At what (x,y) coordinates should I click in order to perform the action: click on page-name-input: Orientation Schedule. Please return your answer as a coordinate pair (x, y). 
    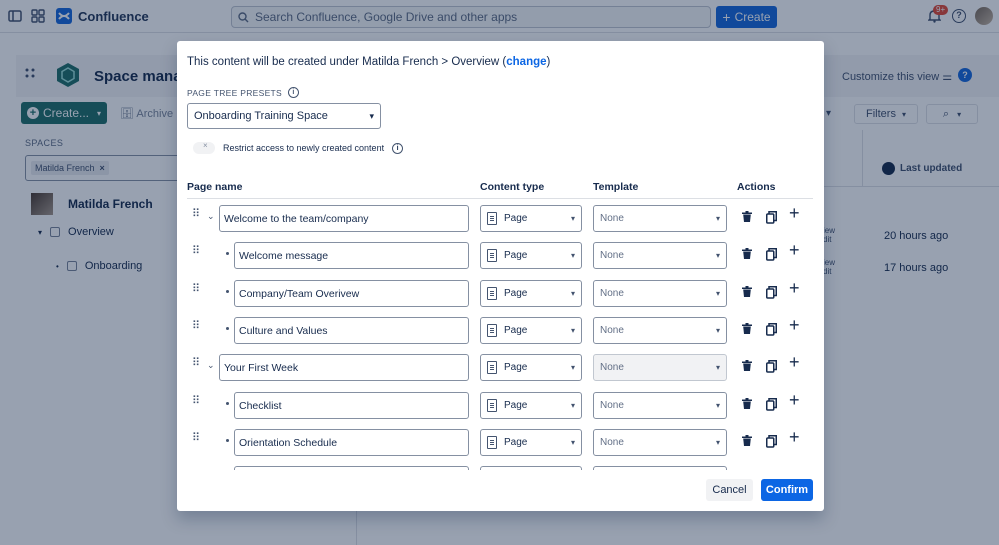
    Looking at the image, I should click on (351, 442).